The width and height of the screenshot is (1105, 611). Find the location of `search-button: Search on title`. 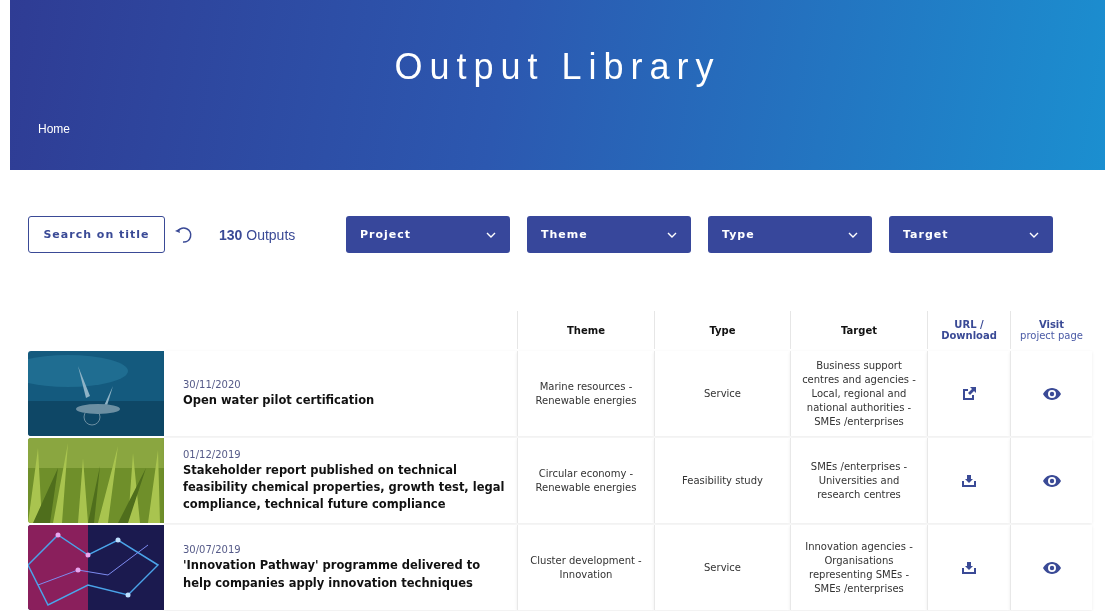

search-button: Search on title is located at coordinates (96, 234).